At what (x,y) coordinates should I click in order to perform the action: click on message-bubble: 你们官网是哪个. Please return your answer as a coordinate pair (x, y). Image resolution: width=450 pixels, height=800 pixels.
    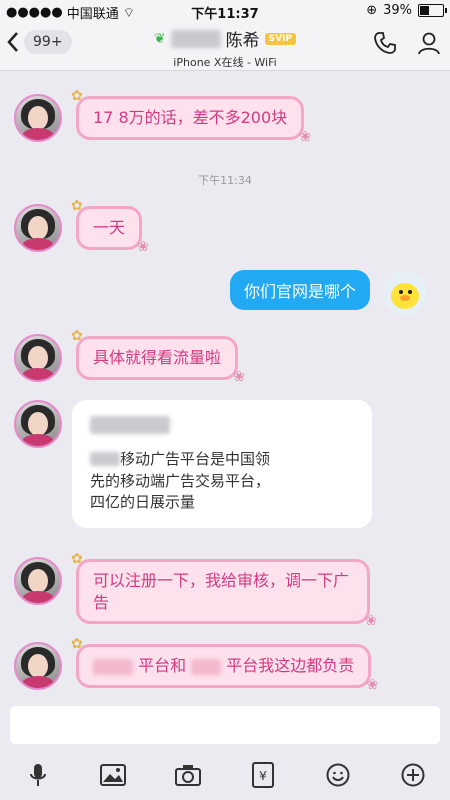
    Looking at the image, I should click on (300, 290).